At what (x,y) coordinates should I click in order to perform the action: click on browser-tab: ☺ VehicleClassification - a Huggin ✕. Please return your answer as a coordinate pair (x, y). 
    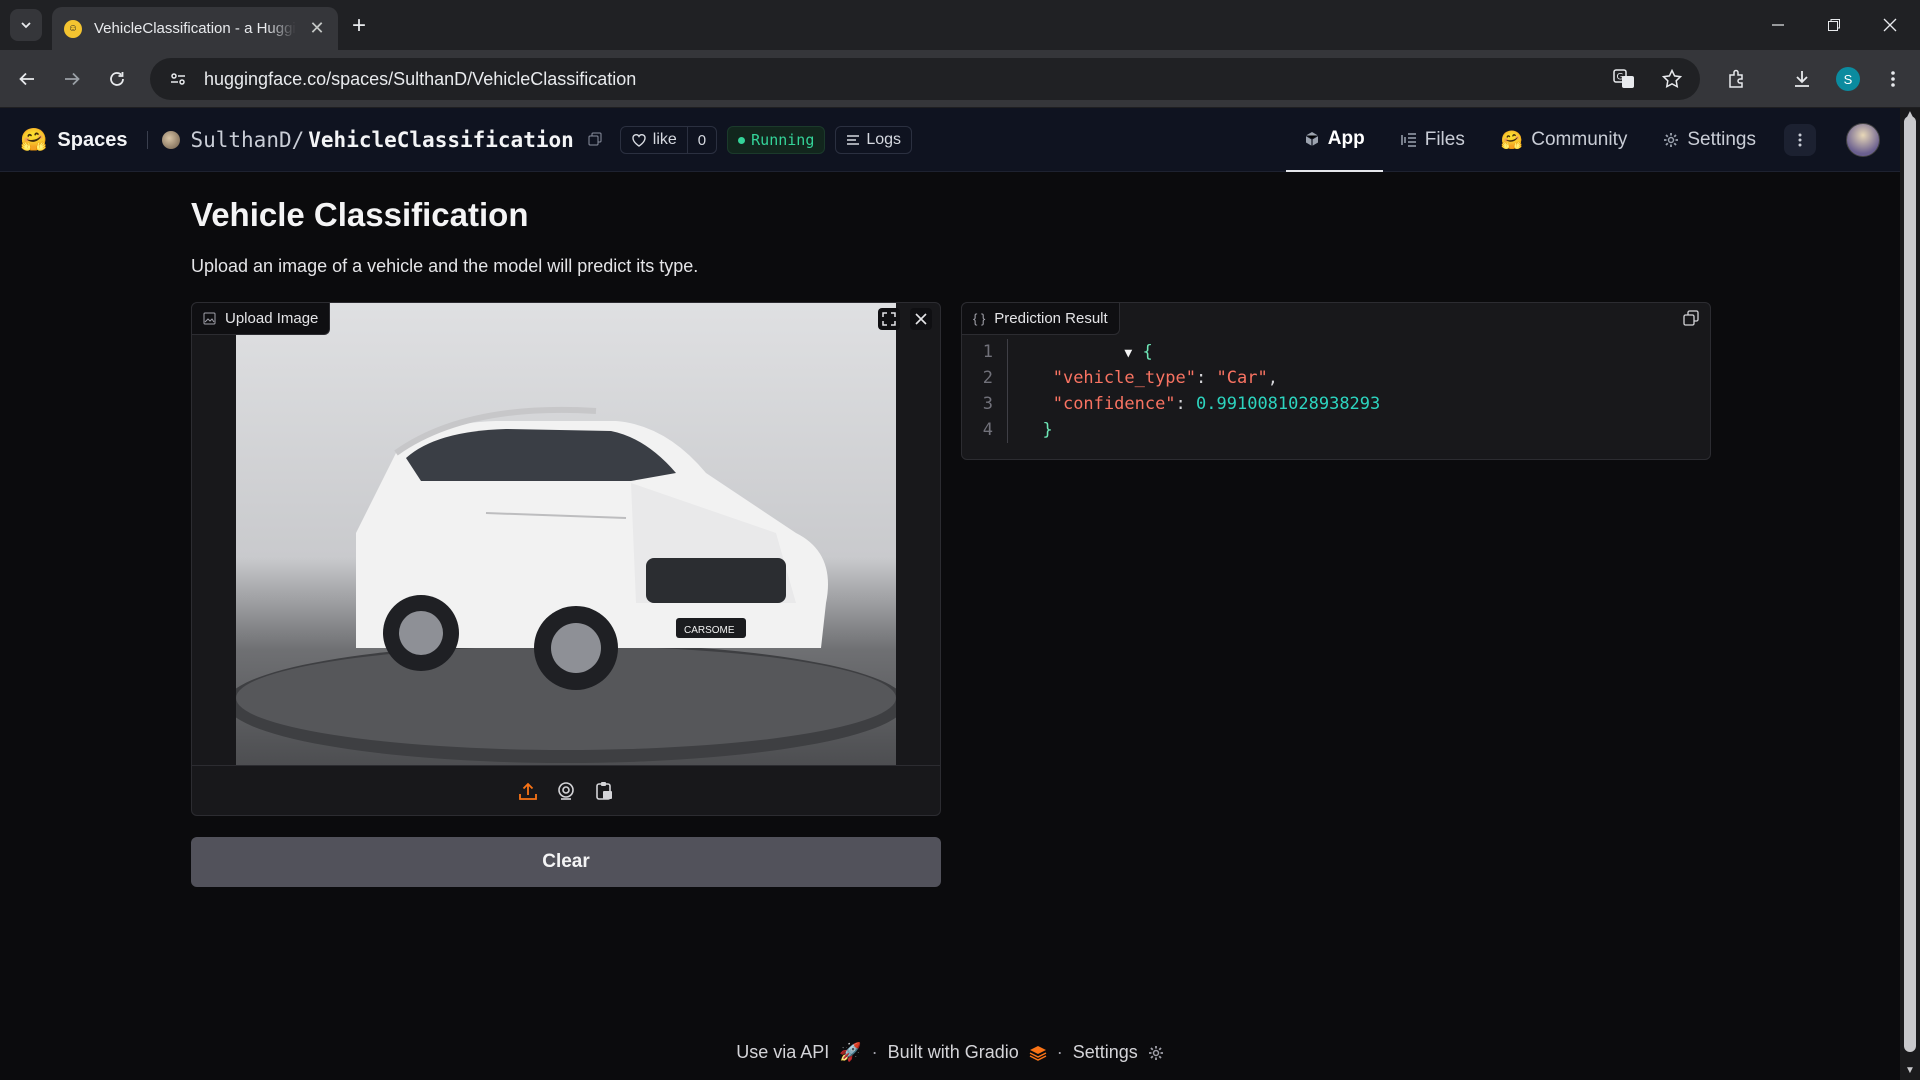
    Looking at the image, I should click on (195, 28).